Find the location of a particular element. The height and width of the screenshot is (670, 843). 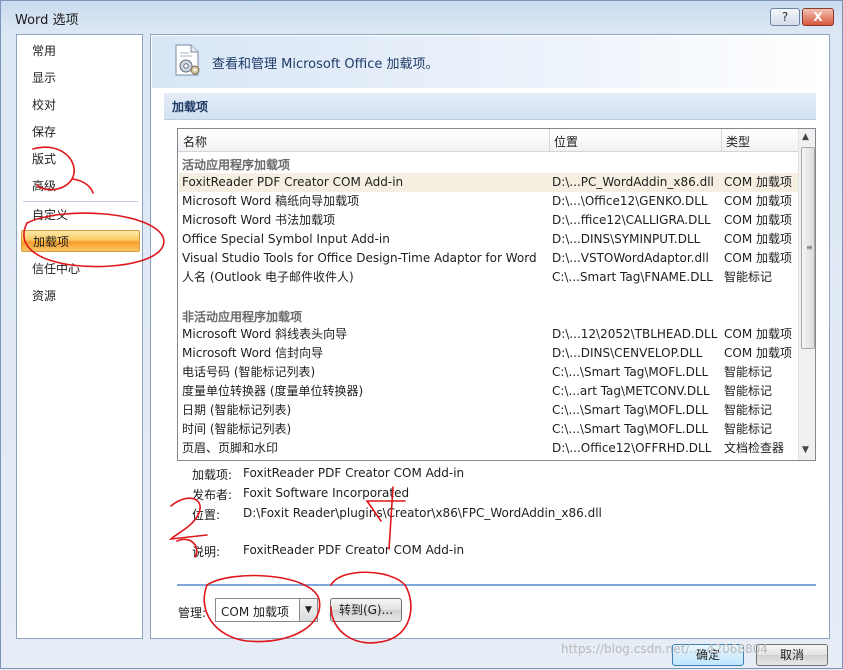

section-title: 加载项 is located at coordinates (190, 107).